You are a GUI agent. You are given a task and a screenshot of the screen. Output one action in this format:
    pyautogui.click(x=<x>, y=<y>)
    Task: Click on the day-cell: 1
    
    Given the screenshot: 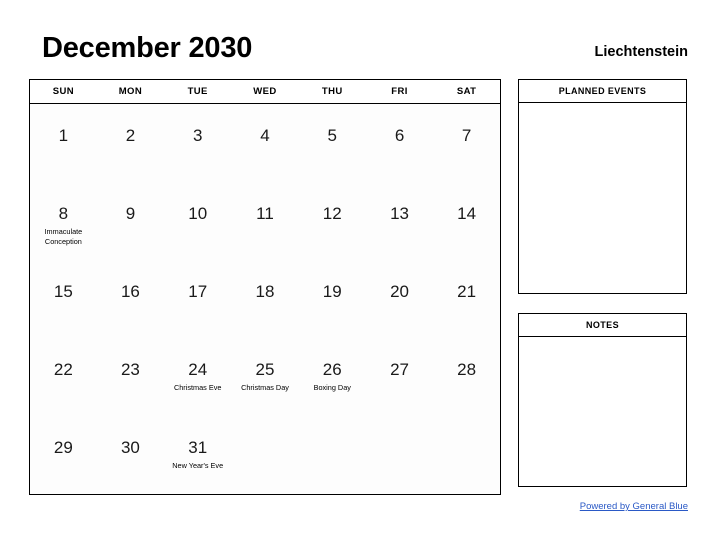 What is the action you would take?
    pyautogui.click(x=63, y=143)
    